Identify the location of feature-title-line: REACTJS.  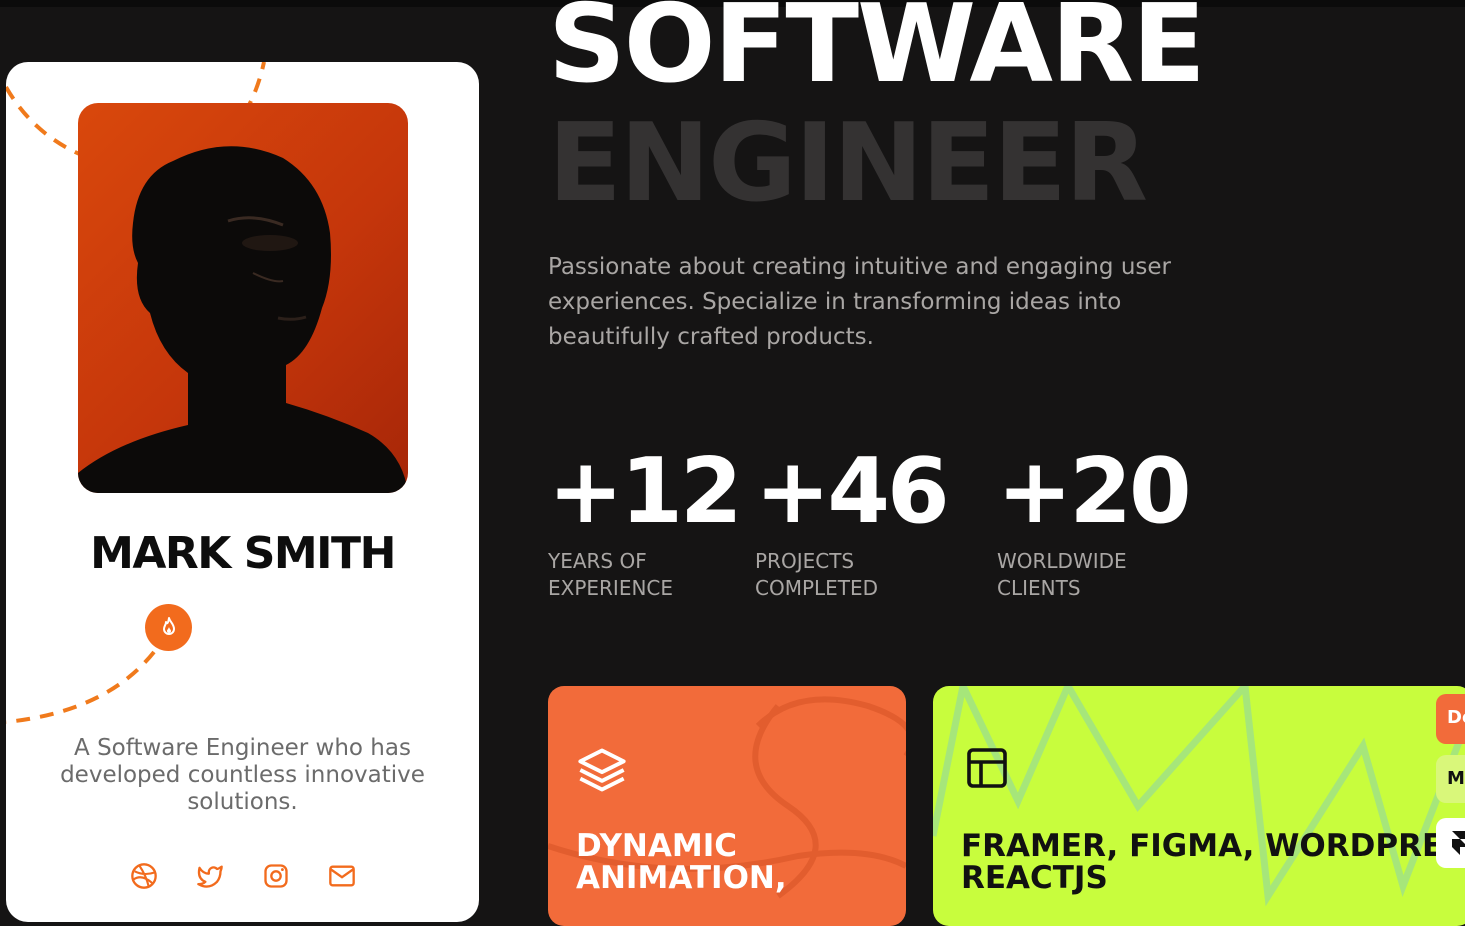
(1034, 878).